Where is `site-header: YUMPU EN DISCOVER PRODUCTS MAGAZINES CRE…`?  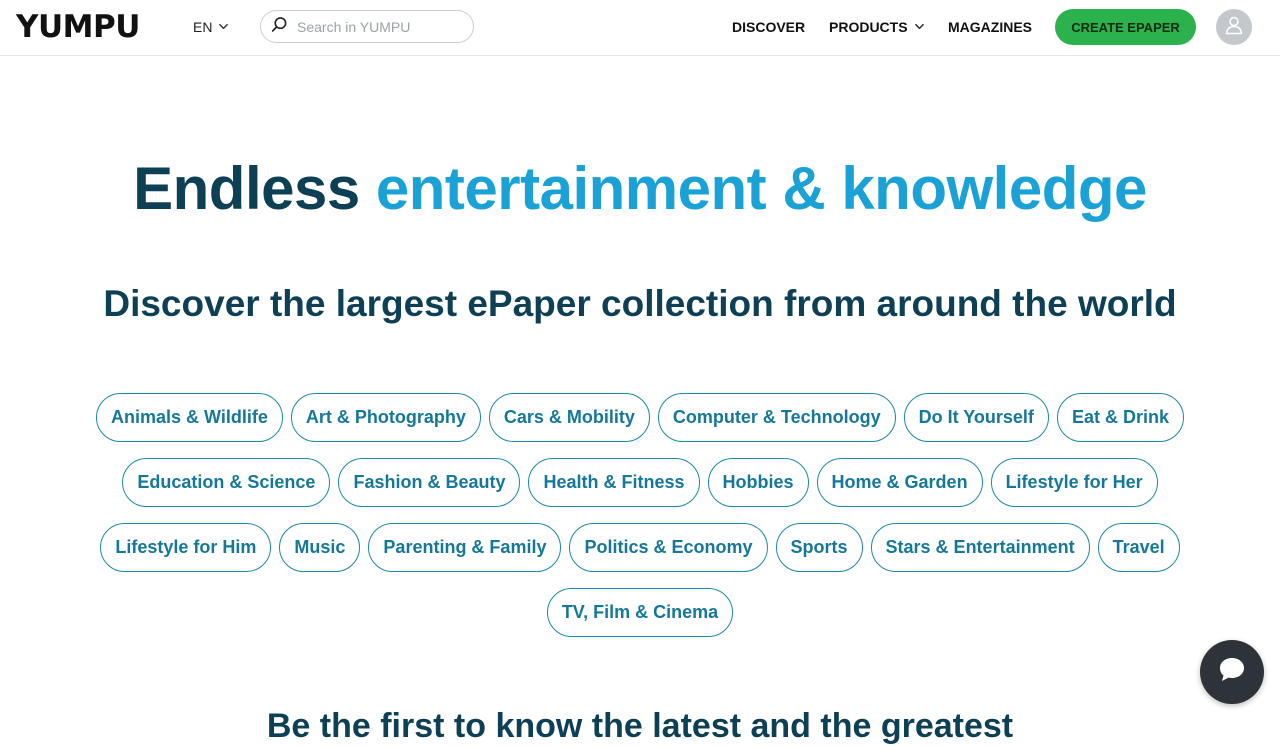 site-header: YUMPU EN DISCOVER PRODUCTS MAGAZINES CRE… is located at coordinates (640, 28).